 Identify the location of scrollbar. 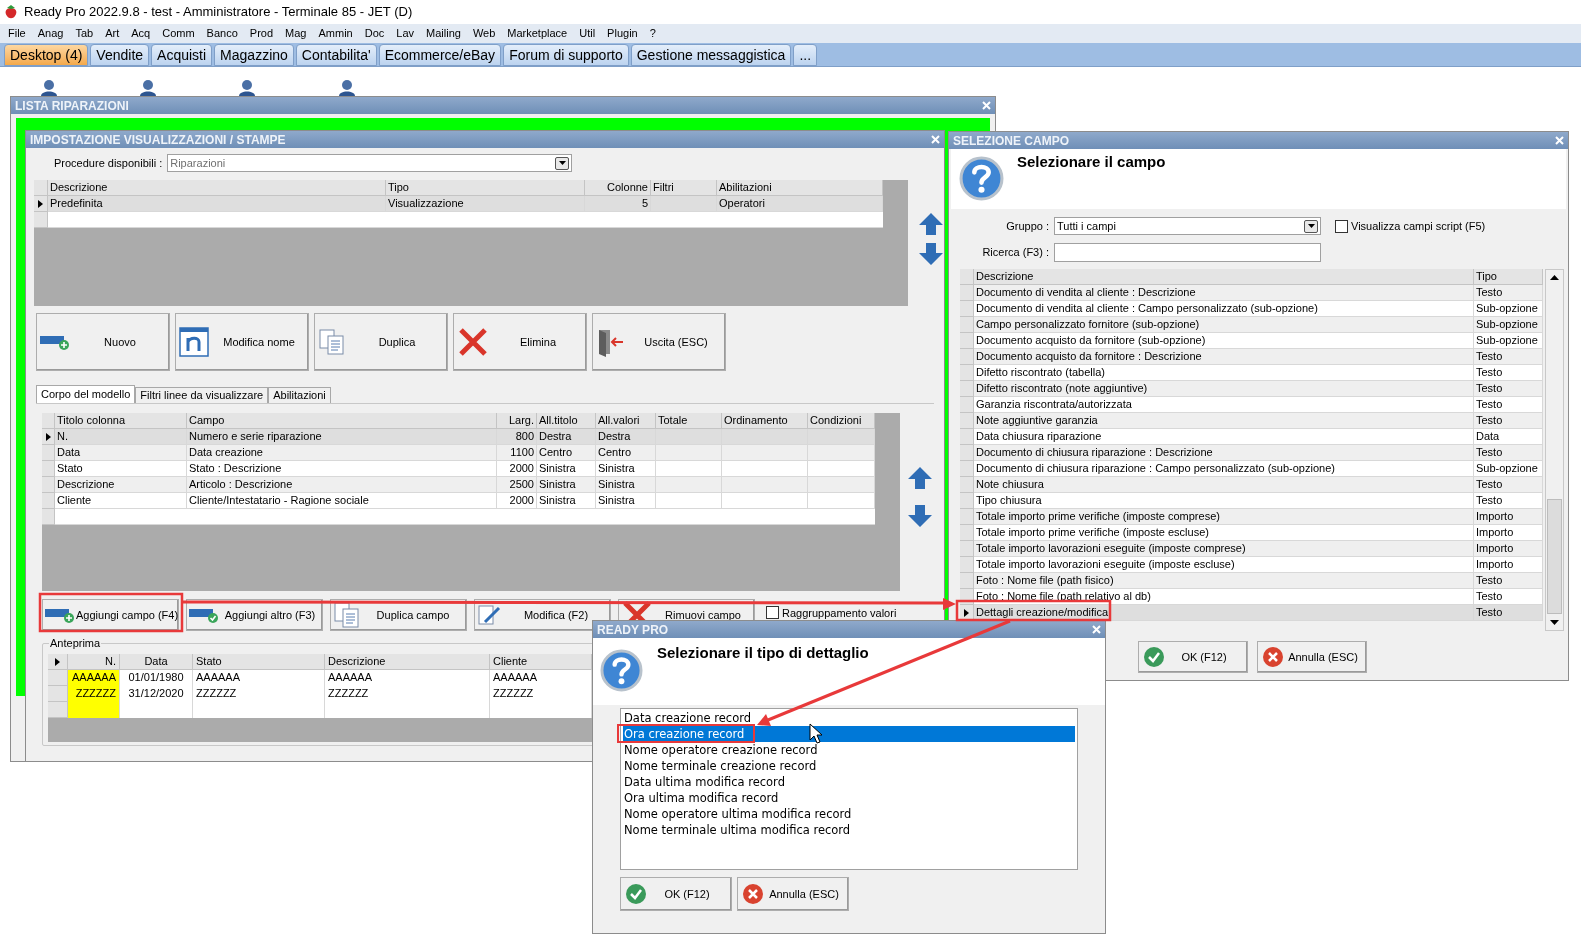
(1554, 450).